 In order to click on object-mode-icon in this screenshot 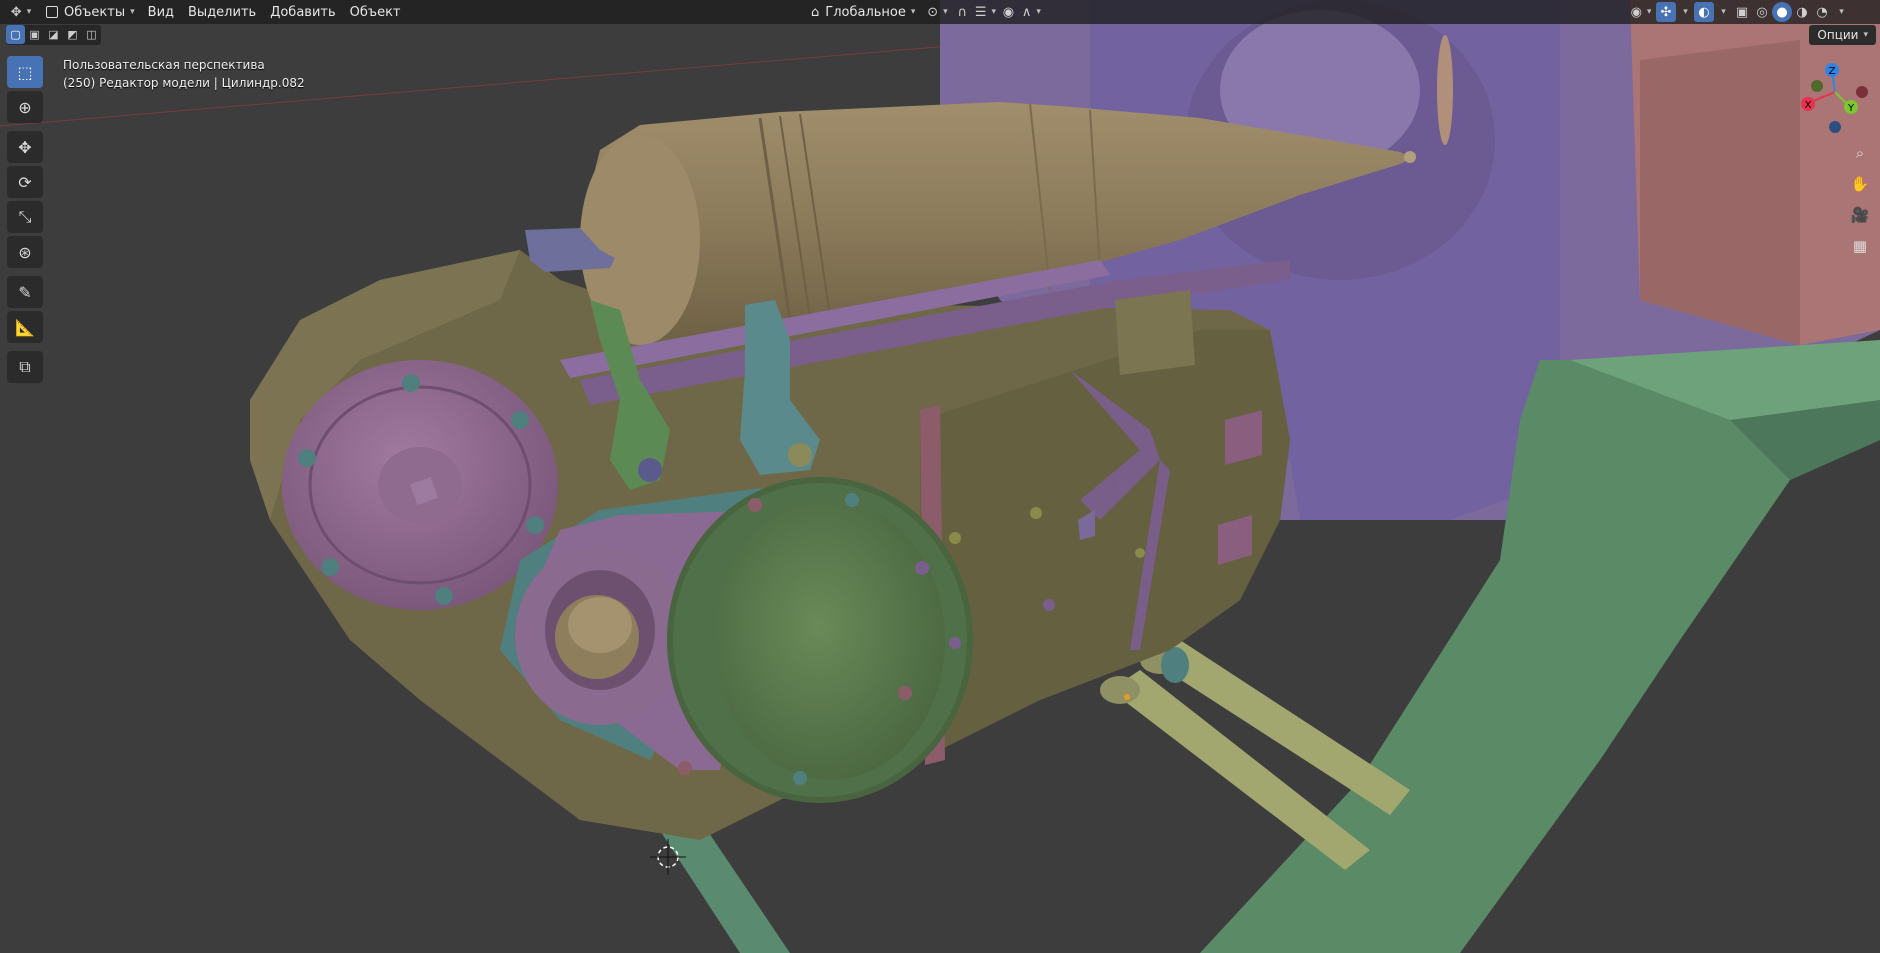, I will do `click(52, 12)`.